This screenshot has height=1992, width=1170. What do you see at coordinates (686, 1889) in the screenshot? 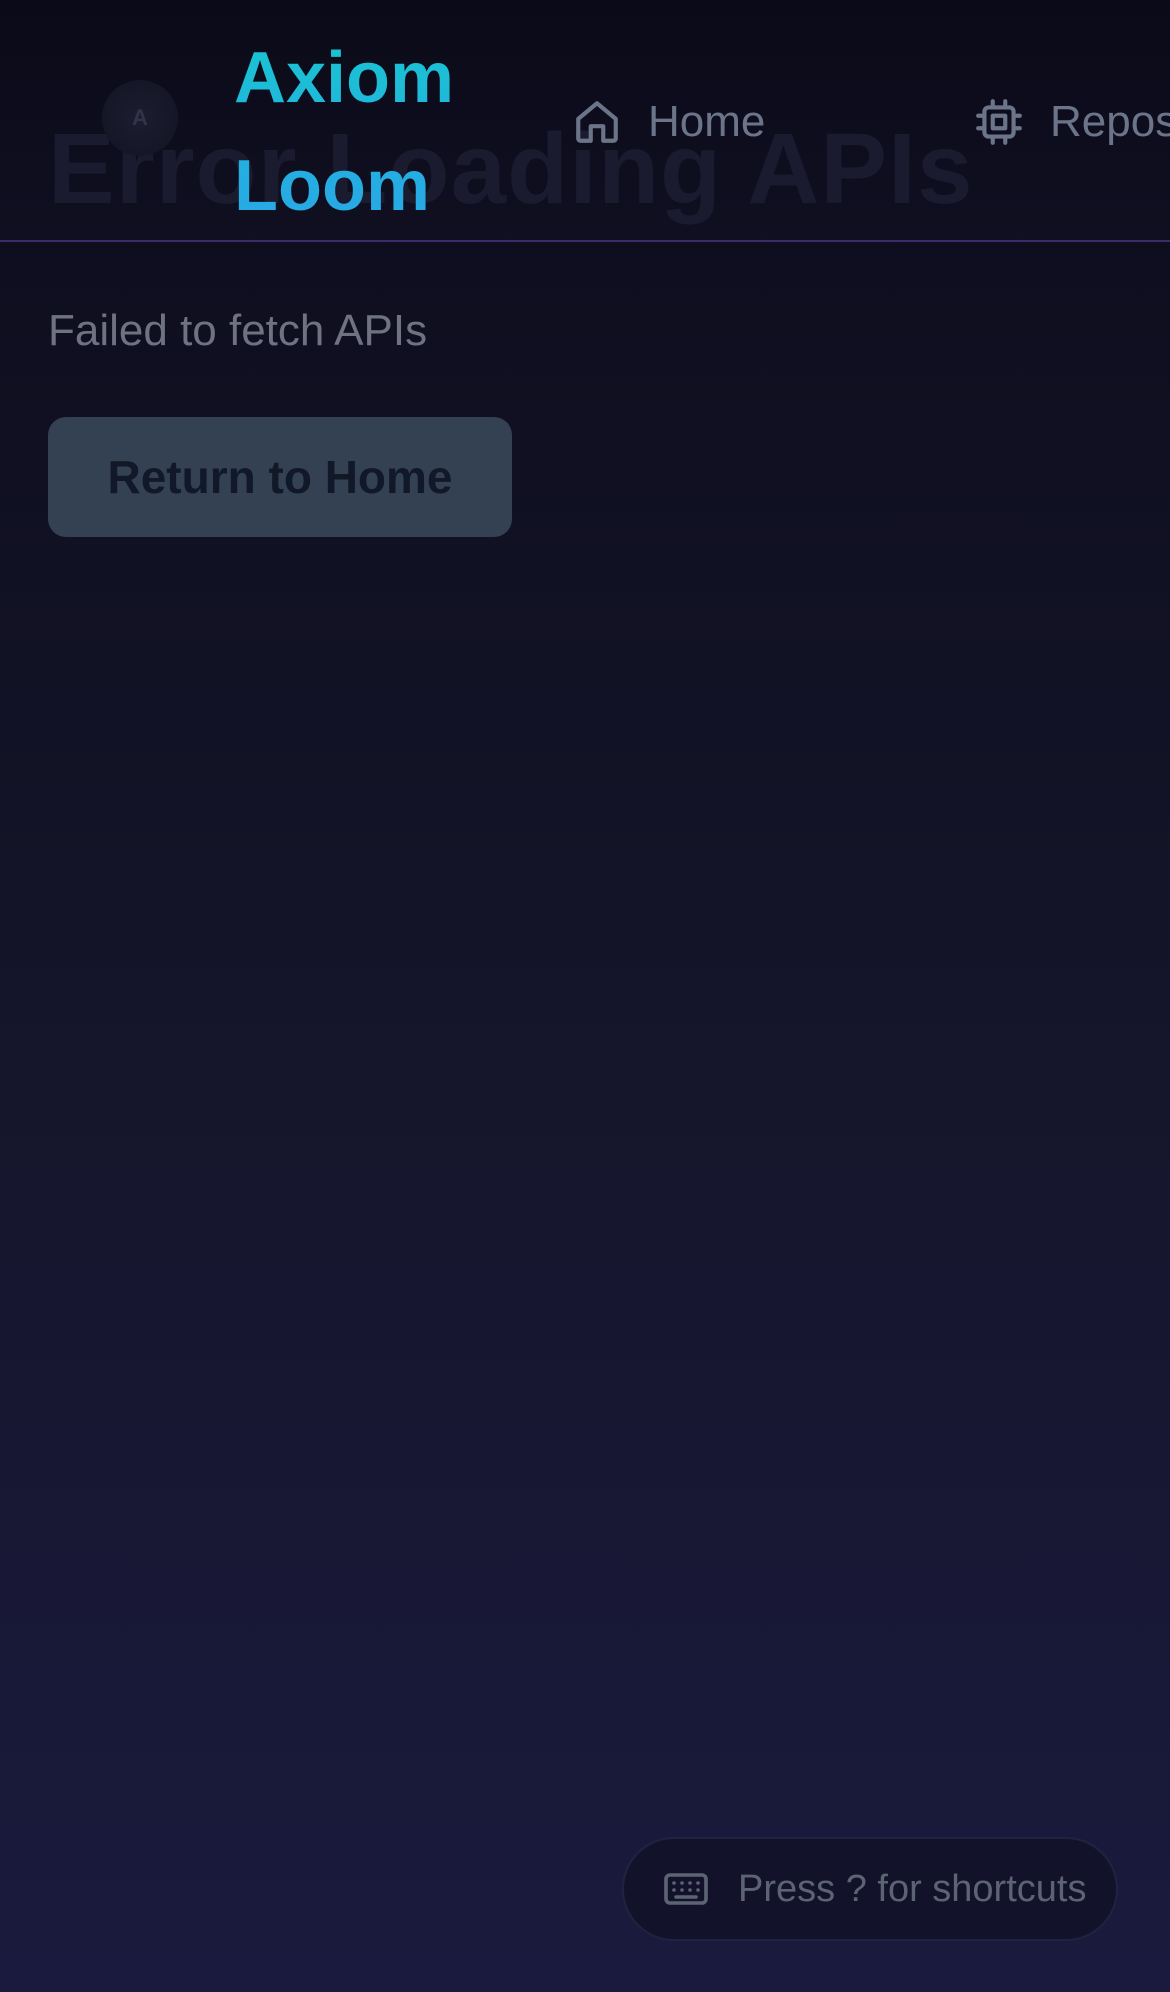
I see `keyboard-icon` at bounding box center [686, 1889].